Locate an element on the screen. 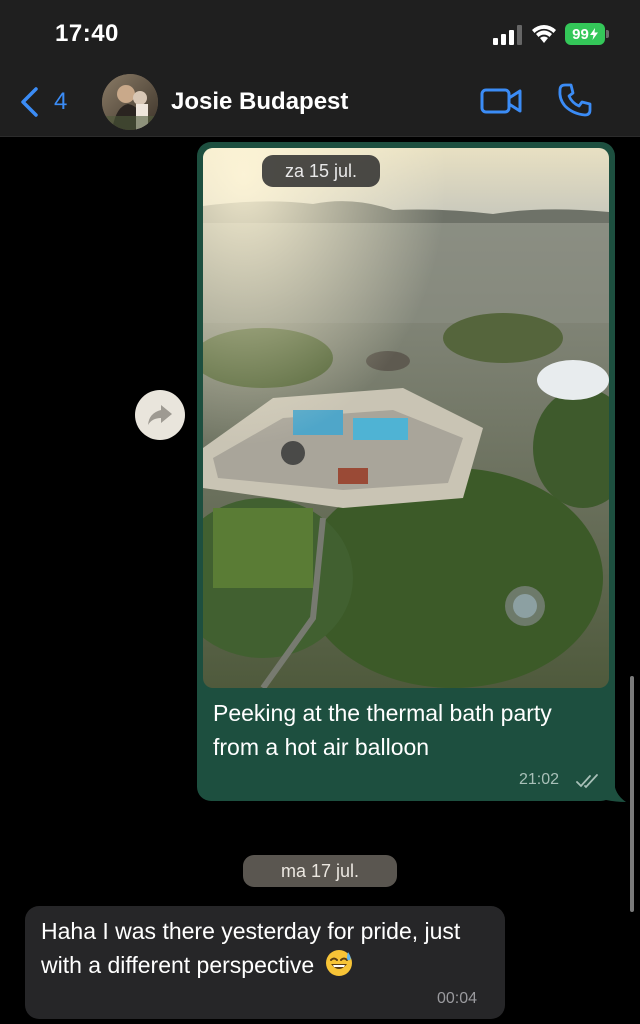 The height and width of the screenshot is (1024, 640). contact-avatar is located at coordinates (130, 102).